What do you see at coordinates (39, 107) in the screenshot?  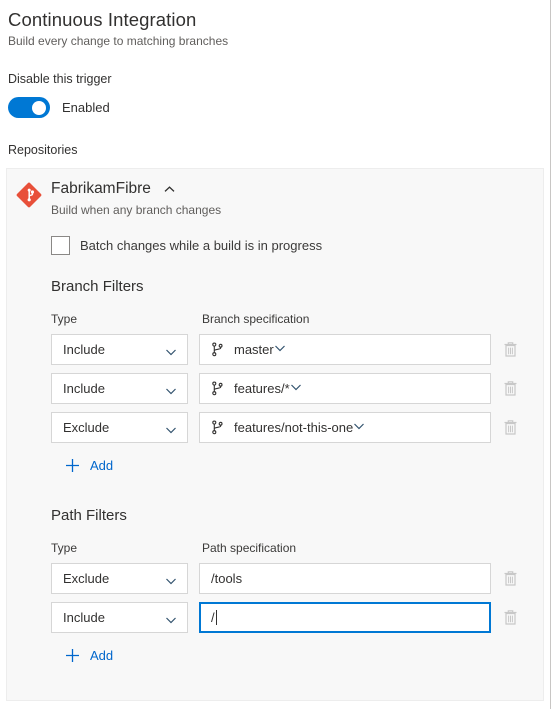 I see `toggle-knob` at bounding box center [39, 107].